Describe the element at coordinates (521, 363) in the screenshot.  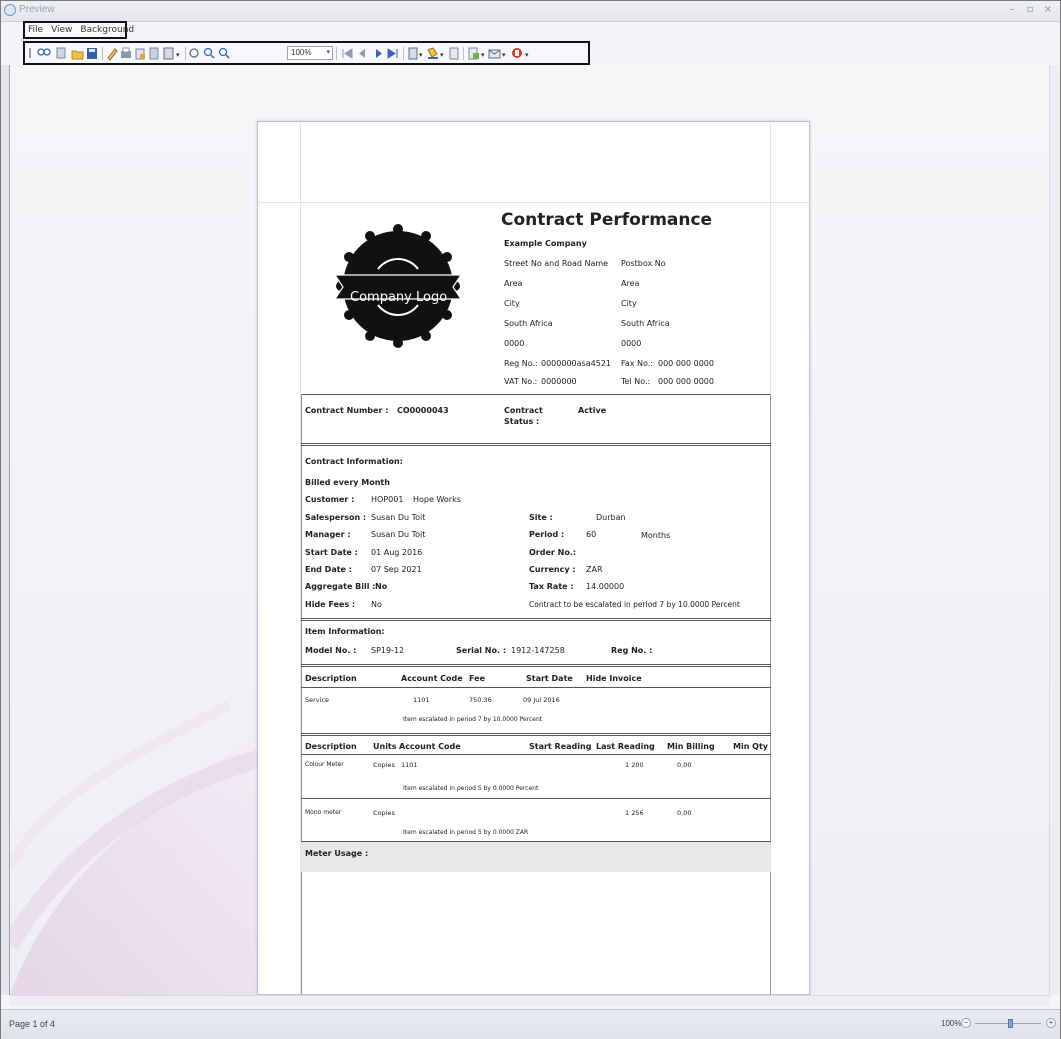
I see `reg-label: Reg No.:` at that location.